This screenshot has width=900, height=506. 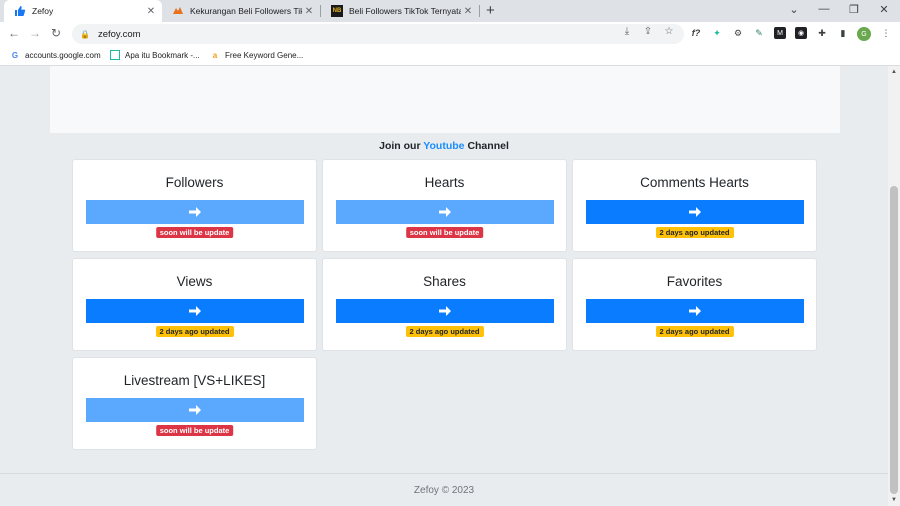 I want to click on google-icon: G, so click(x=15, y=55).